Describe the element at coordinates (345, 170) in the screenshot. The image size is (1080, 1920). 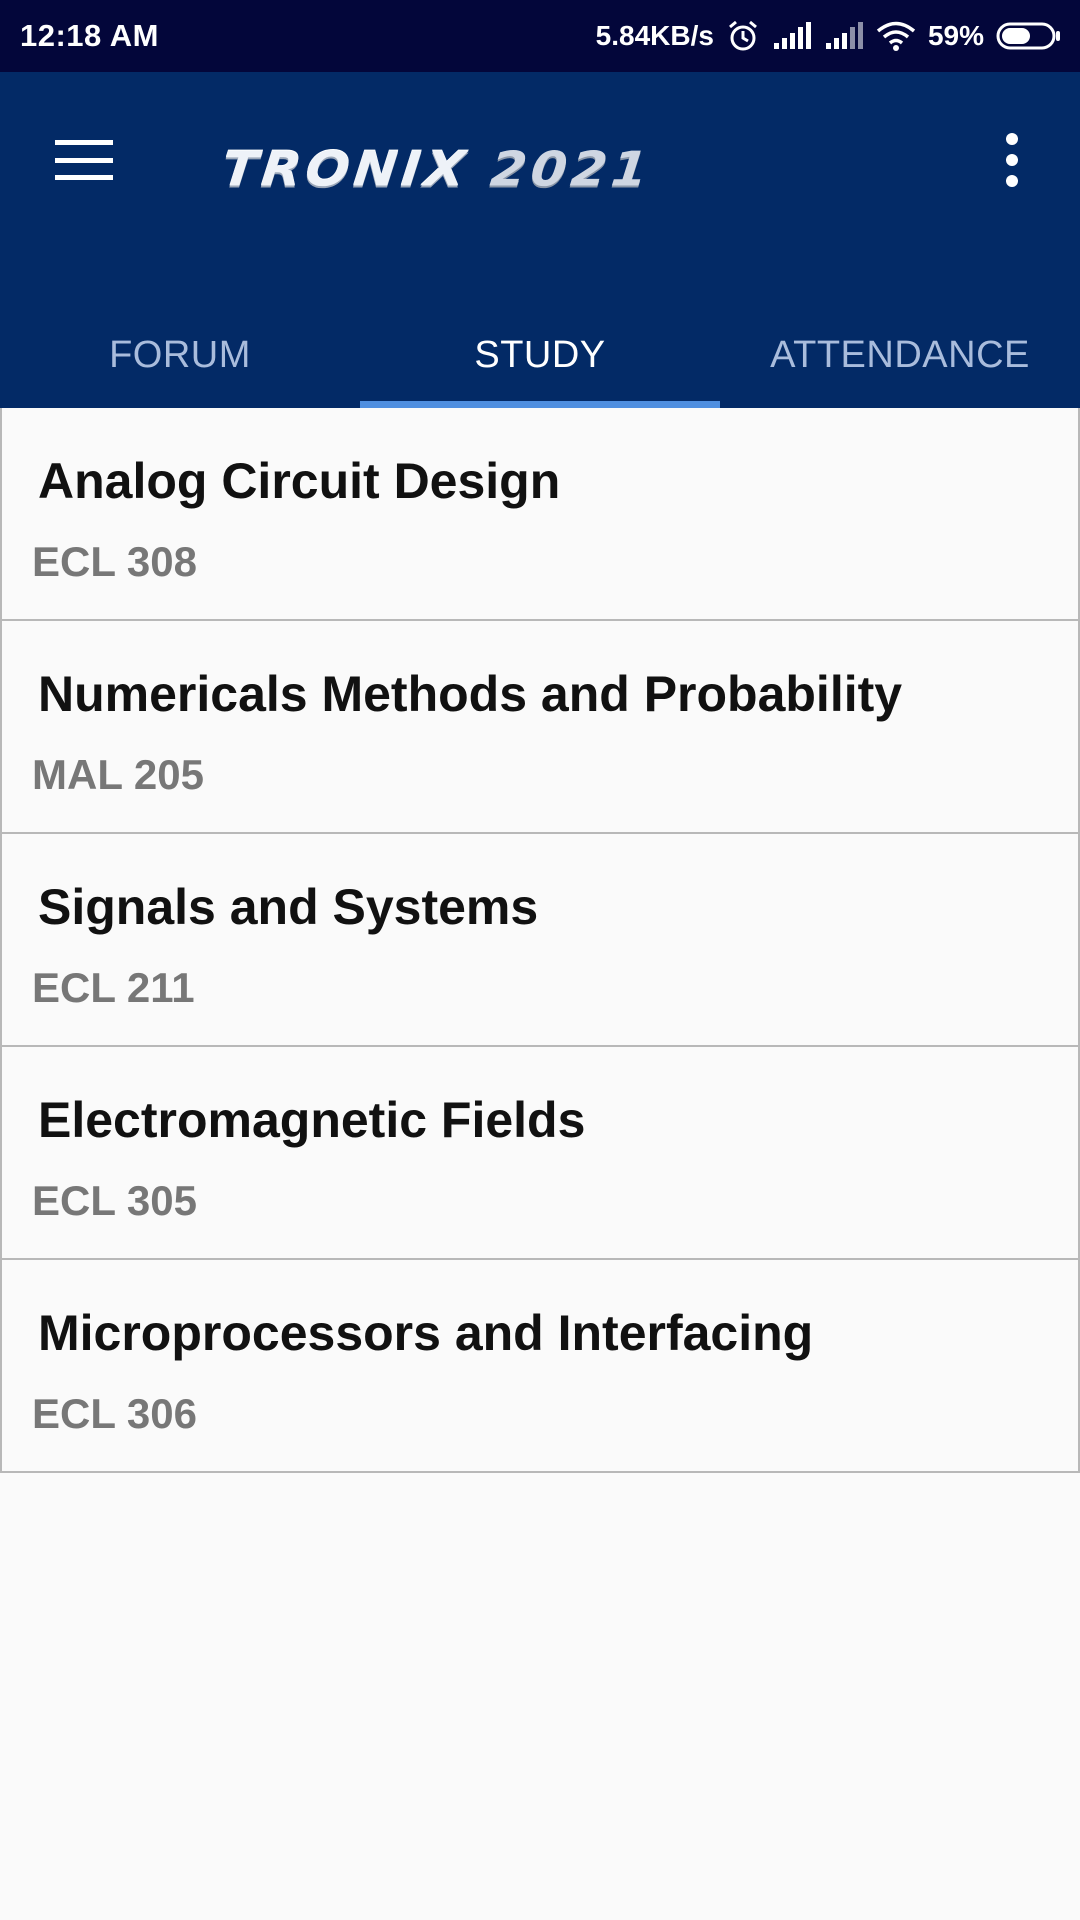
I see `logo-text-tronix: TRONIX` at that location.